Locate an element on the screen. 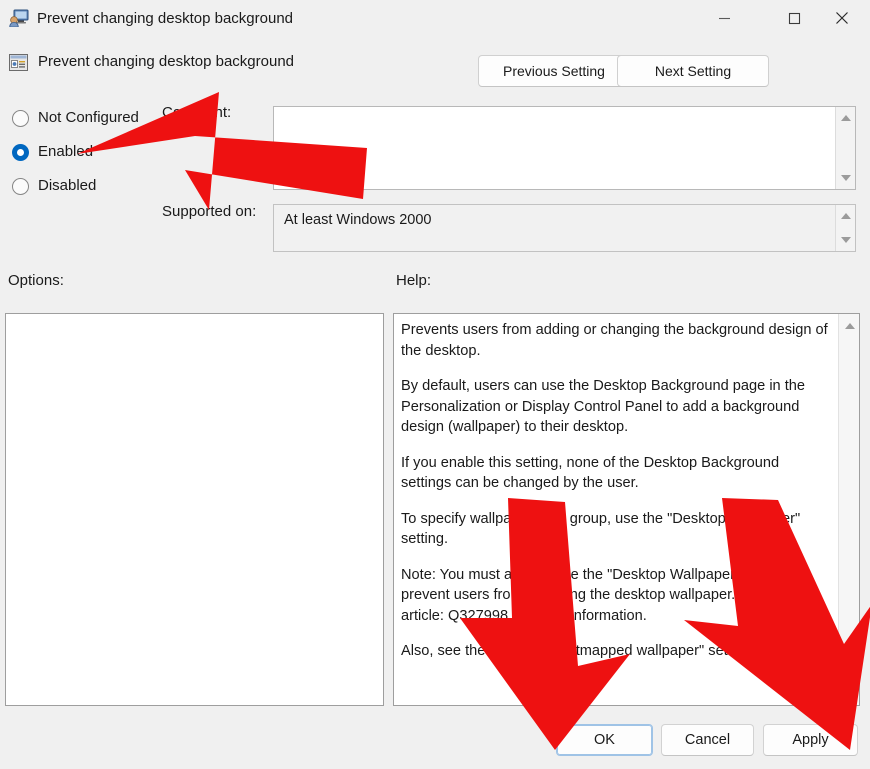 This screenshot has height=769, width=870. minimize-icon is located at coordinates (724, 18).